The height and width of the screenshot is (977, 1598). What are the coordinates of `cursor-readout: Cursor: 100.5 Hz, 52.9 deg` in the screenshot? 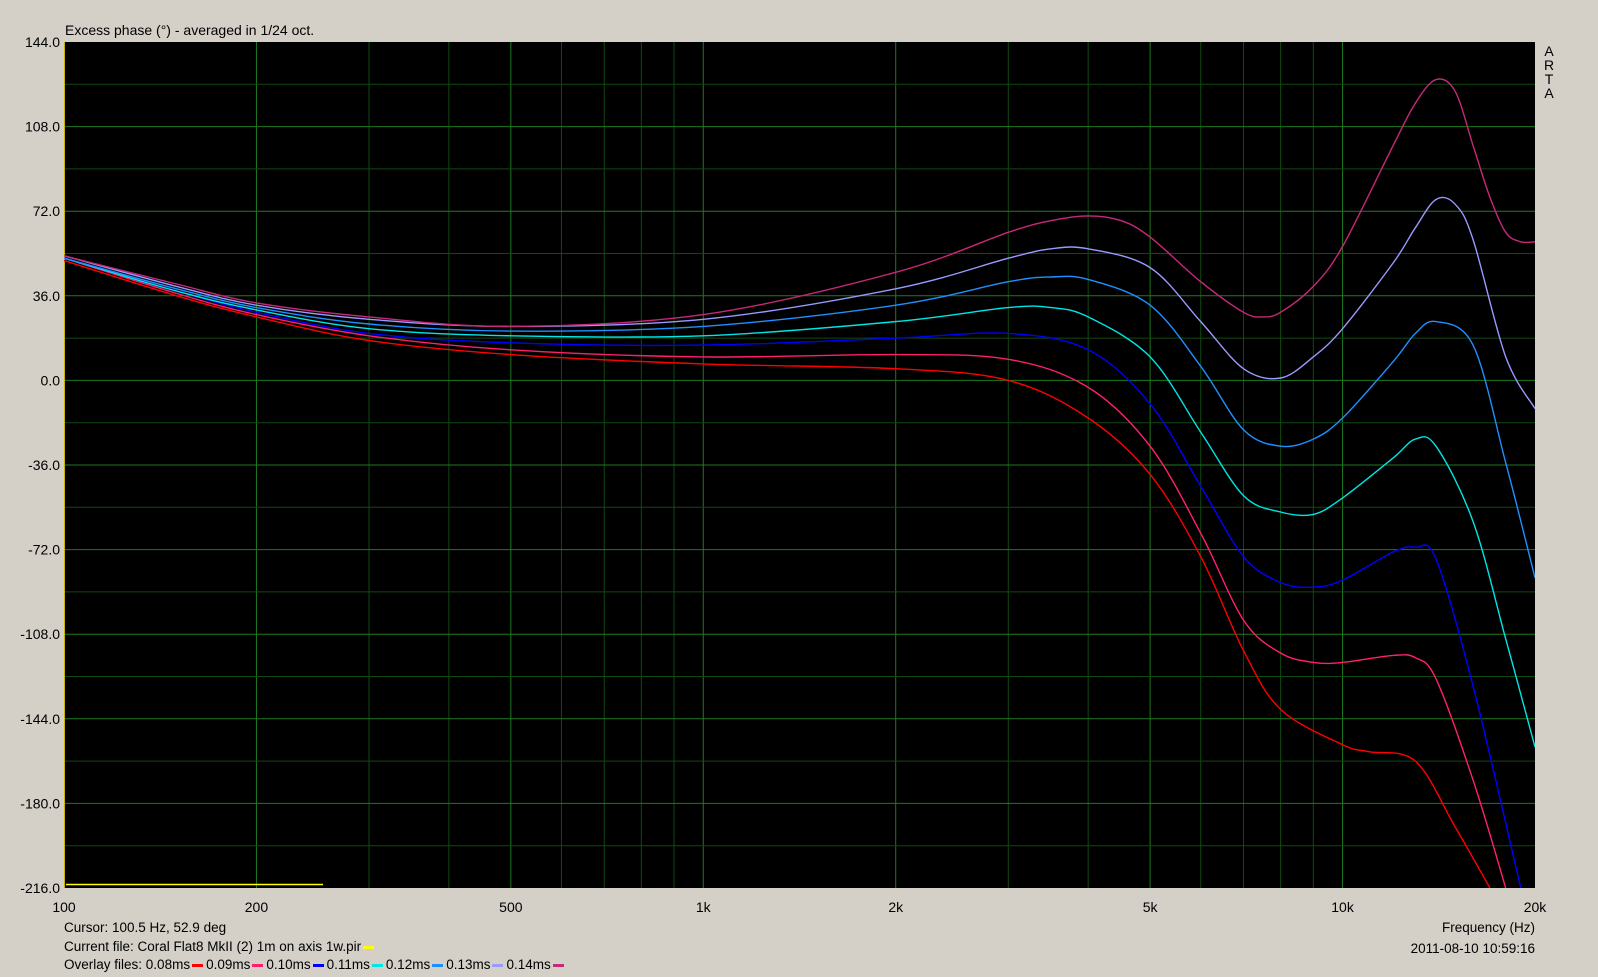 It's located at (145, 927).